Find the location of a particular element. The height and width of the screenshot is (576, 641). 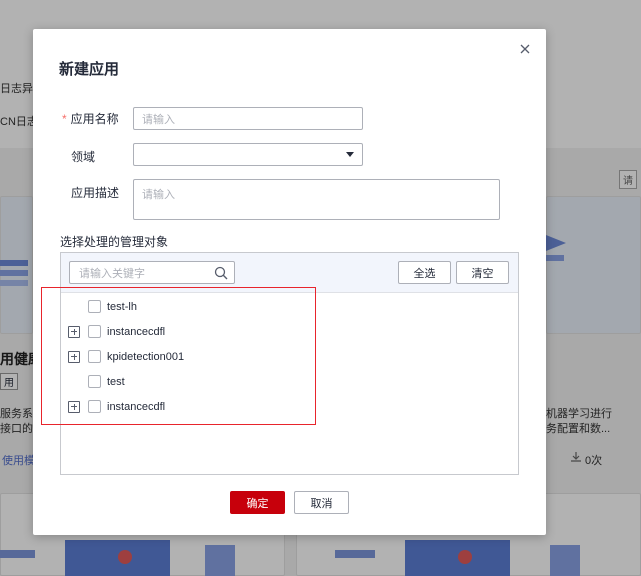

highlight-annotation-box is located at coordinates (178, 356).